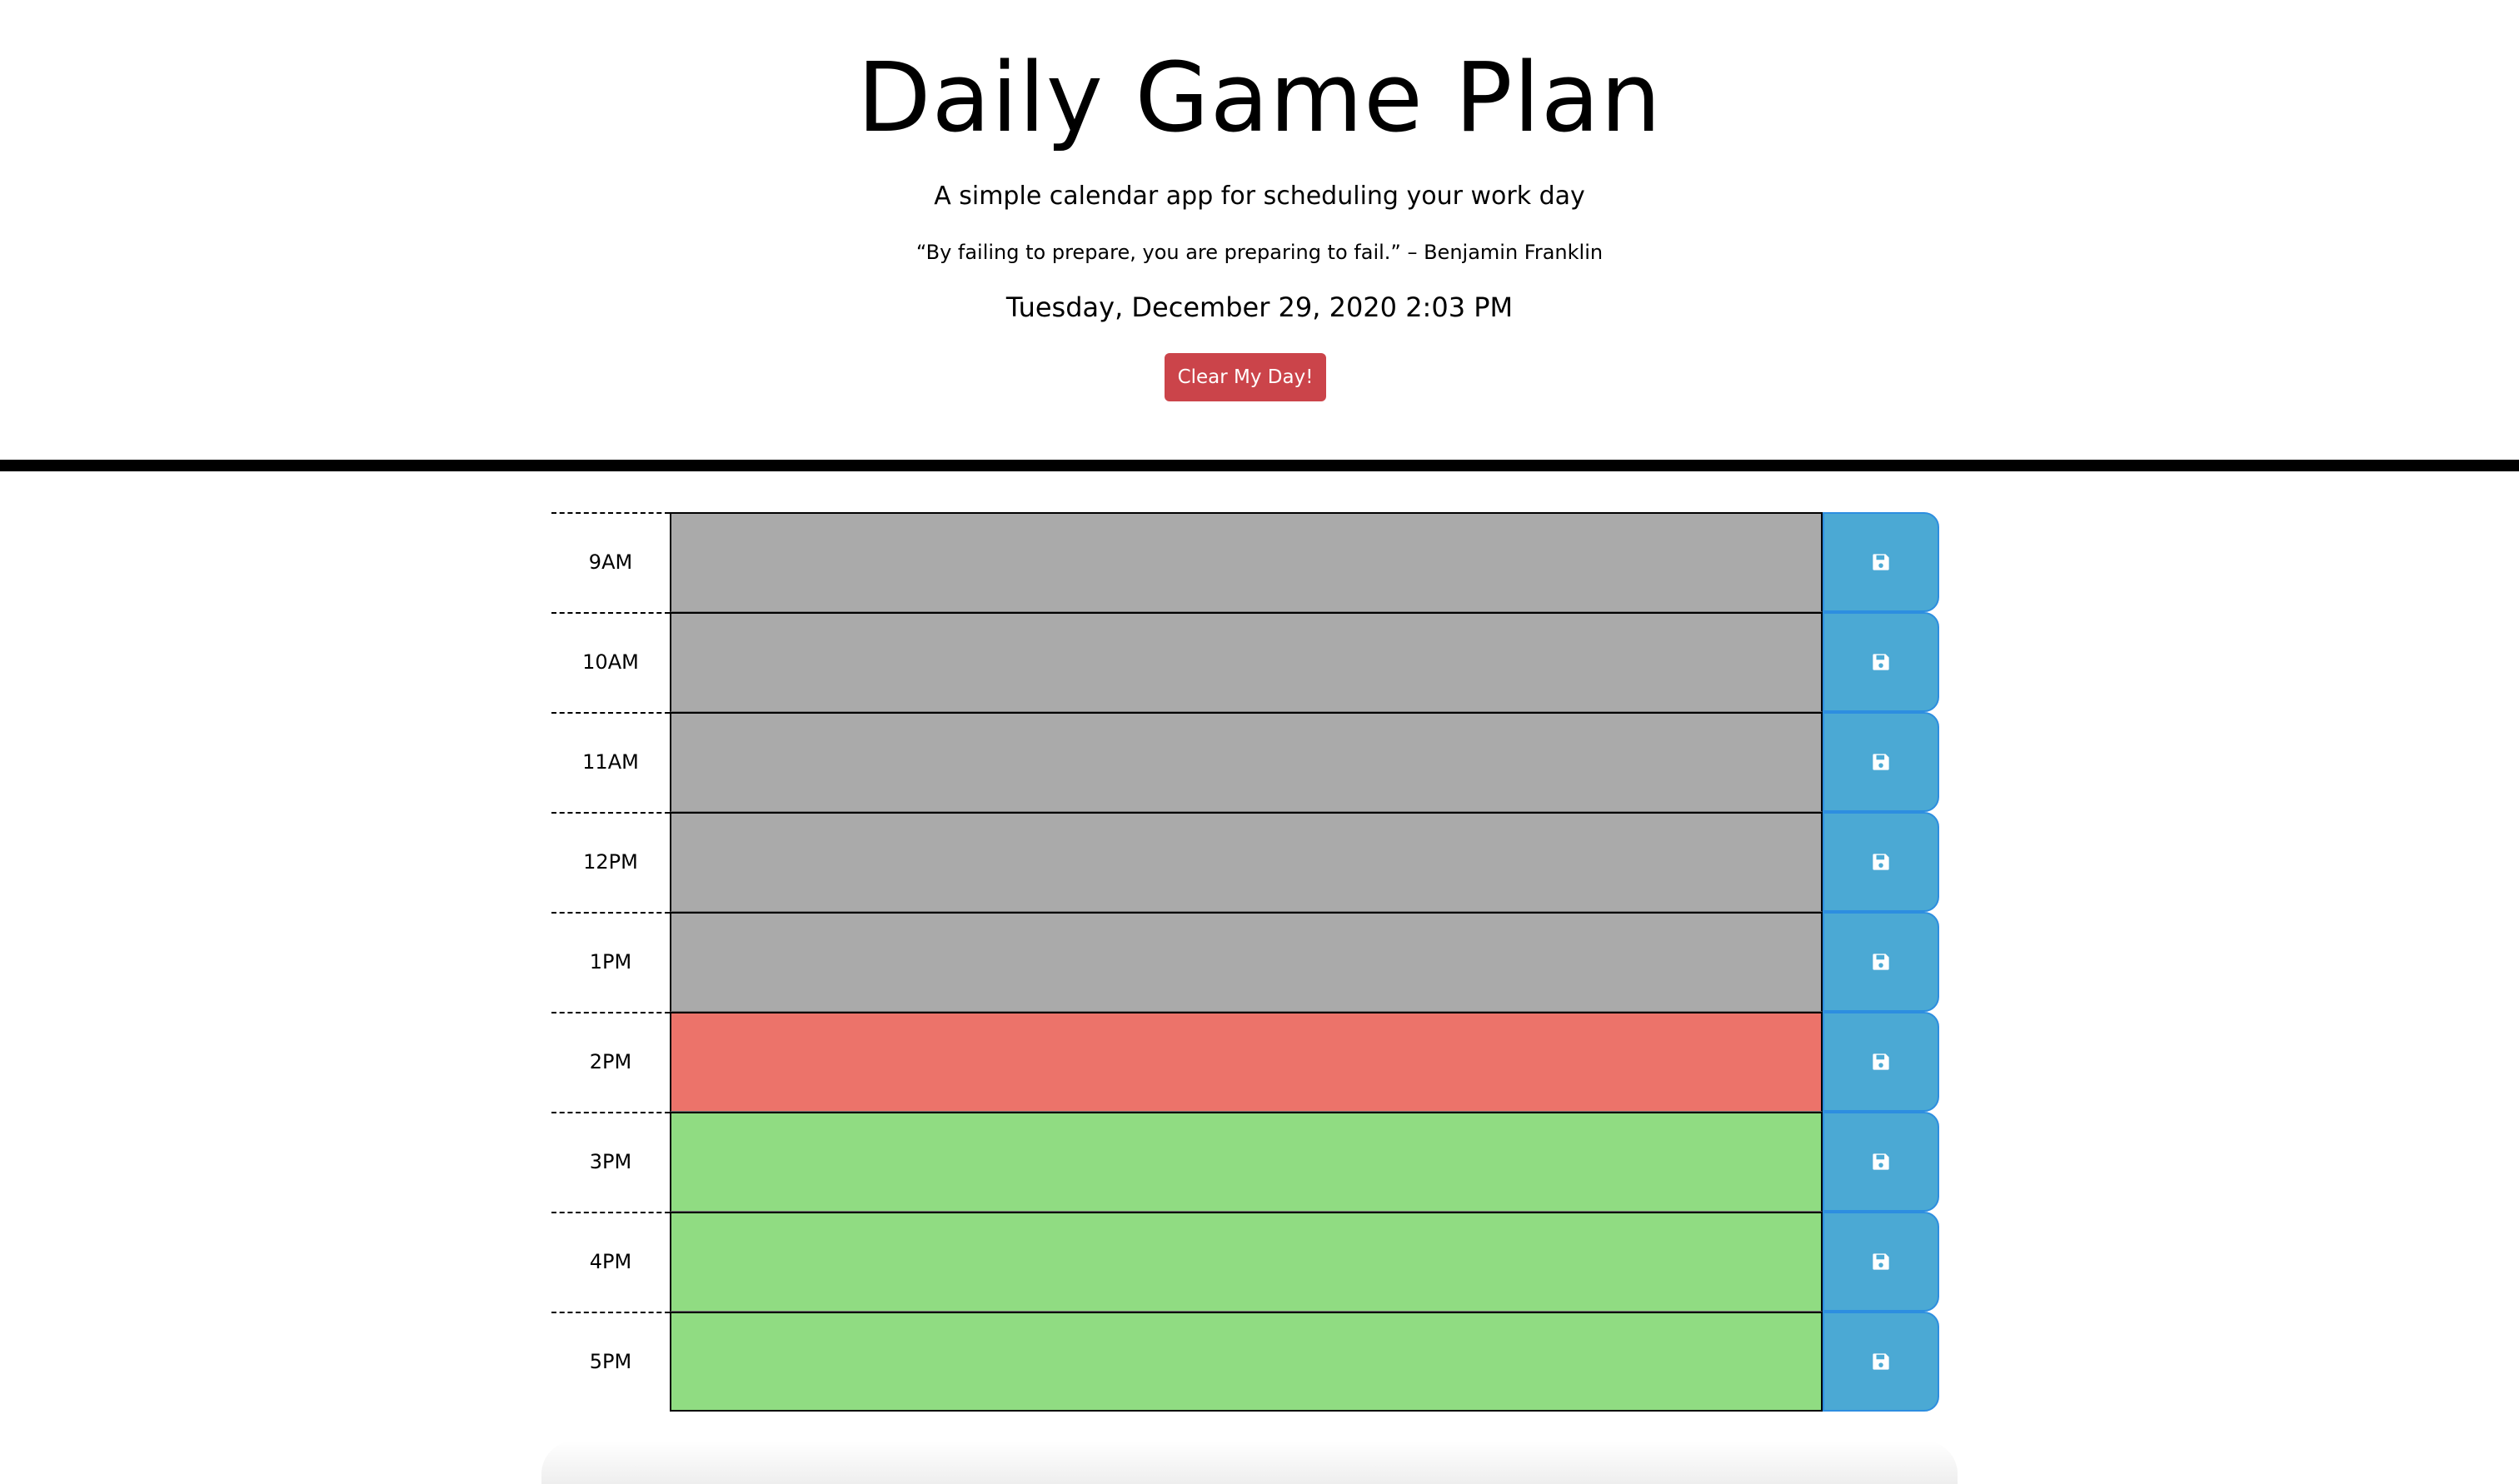  I want to click on time-block-row: 11AM, so click(1245, 762).